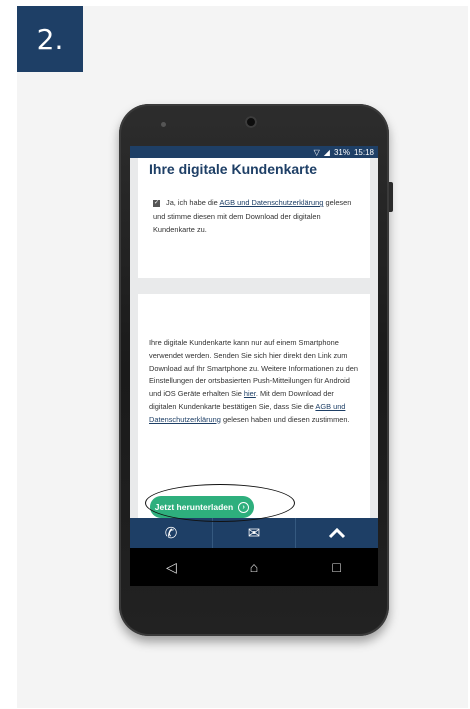  I want to click on mail-button: ✉, so click(254, 533).